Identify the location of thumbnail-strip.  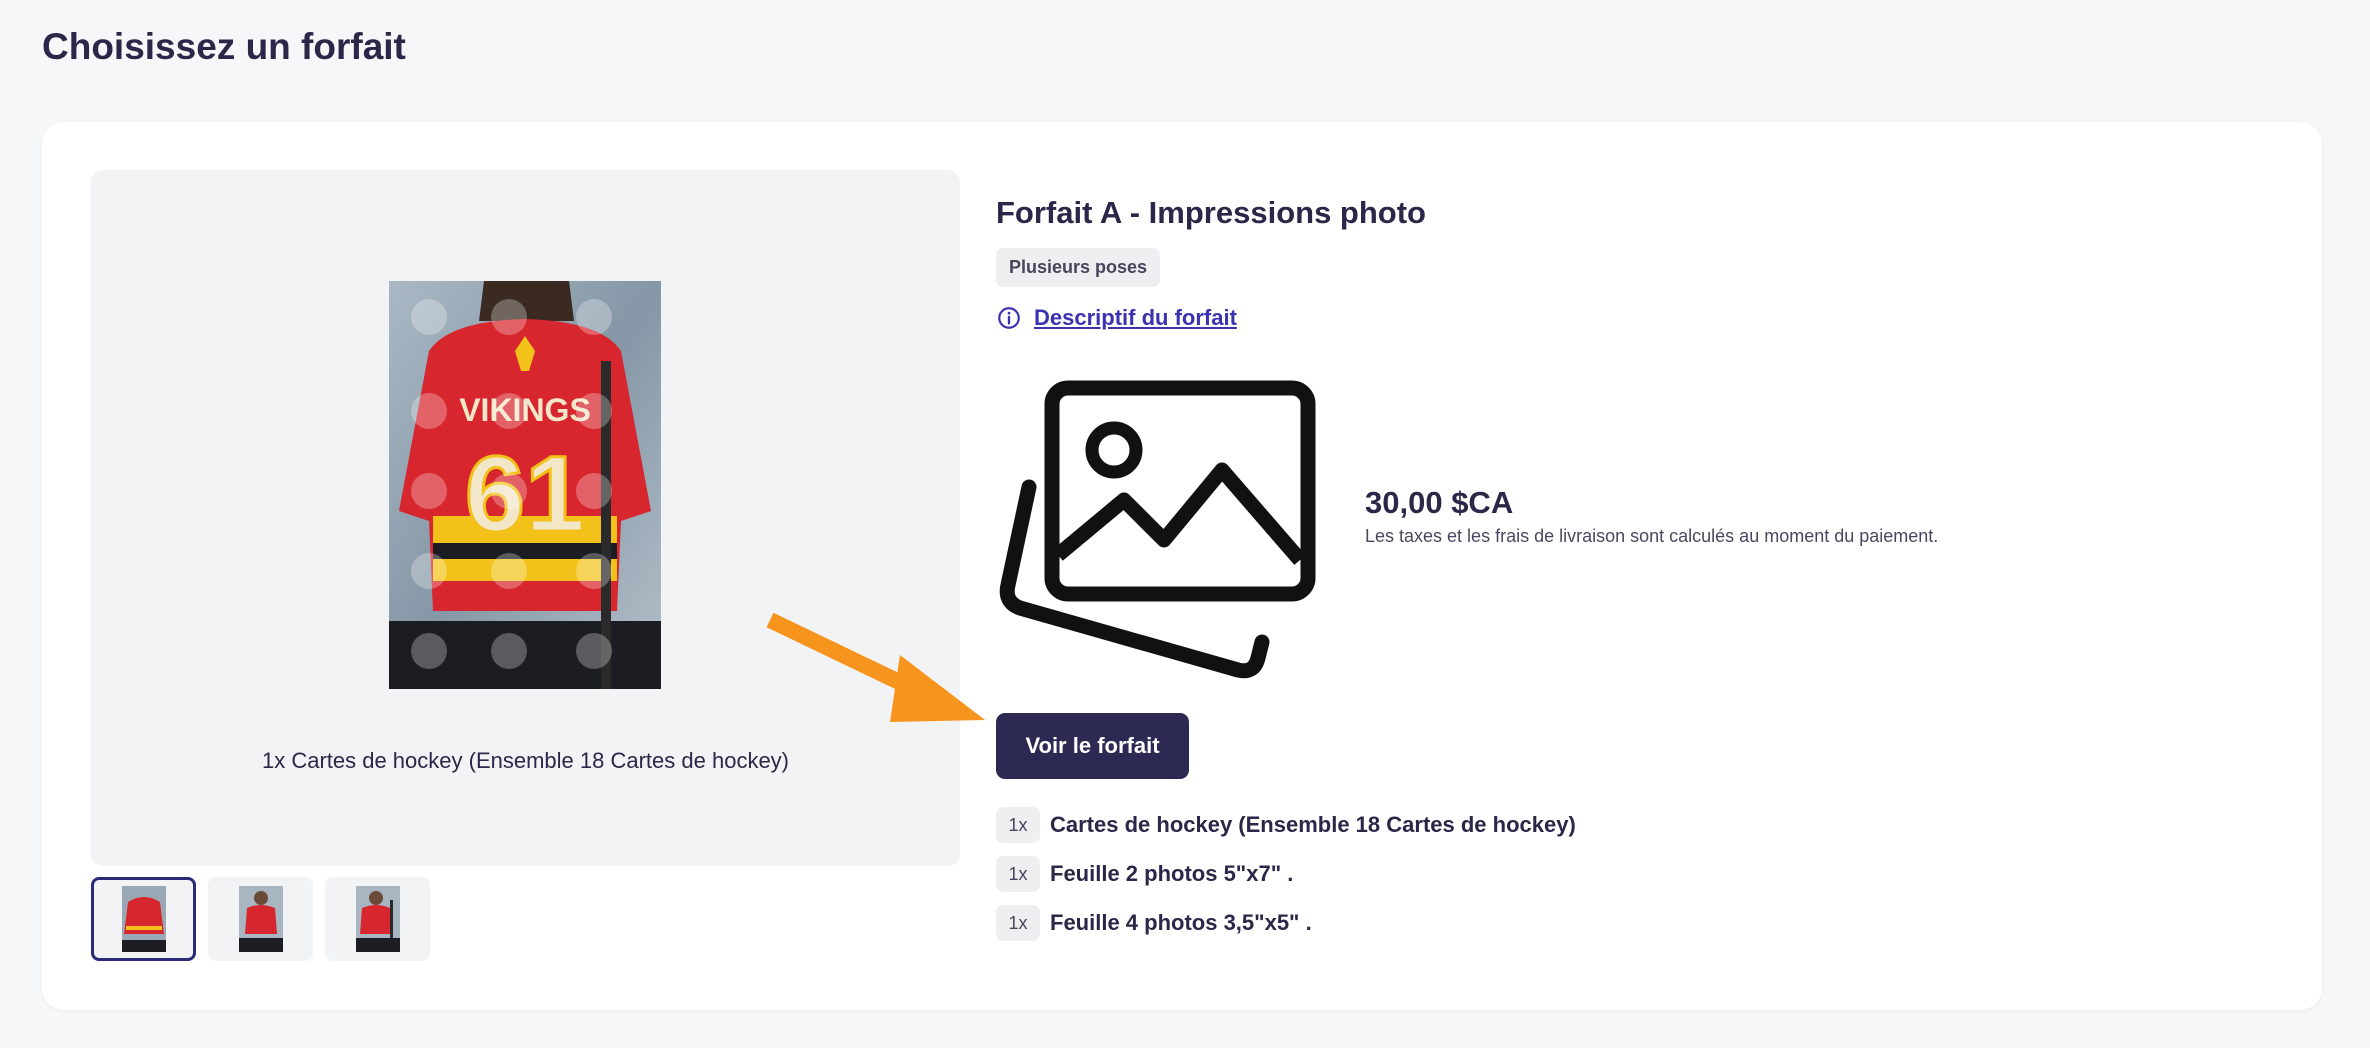
(260, 919).